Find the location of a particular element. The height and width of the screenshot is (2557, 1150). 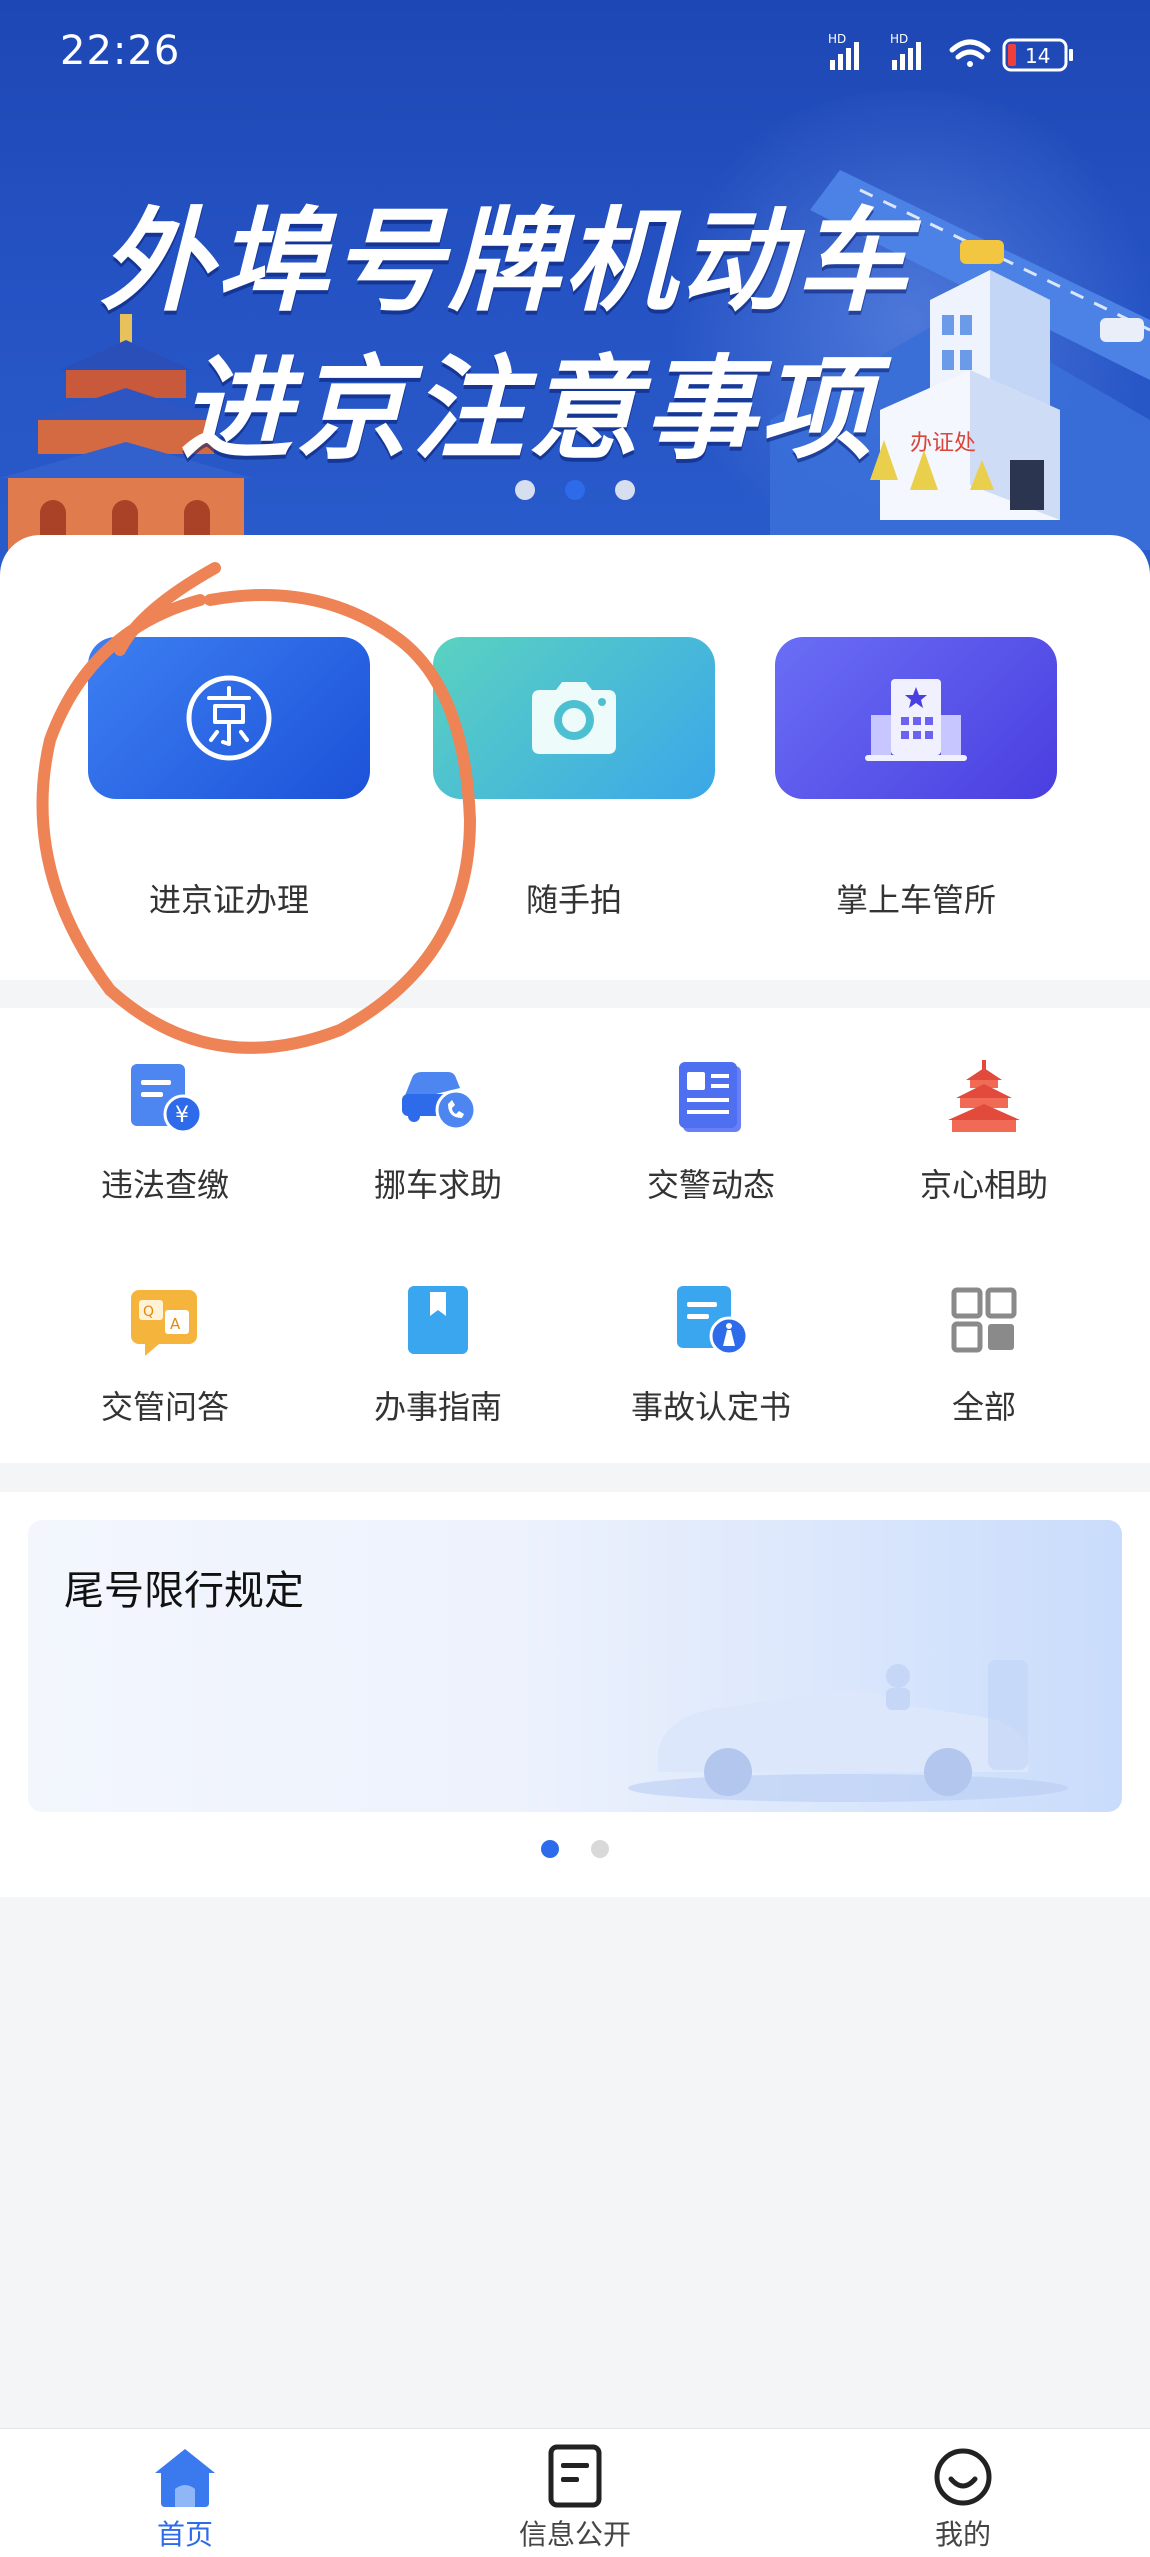

grid-item-service-guide: 办事指南 is located at coordinates (438, 1354).